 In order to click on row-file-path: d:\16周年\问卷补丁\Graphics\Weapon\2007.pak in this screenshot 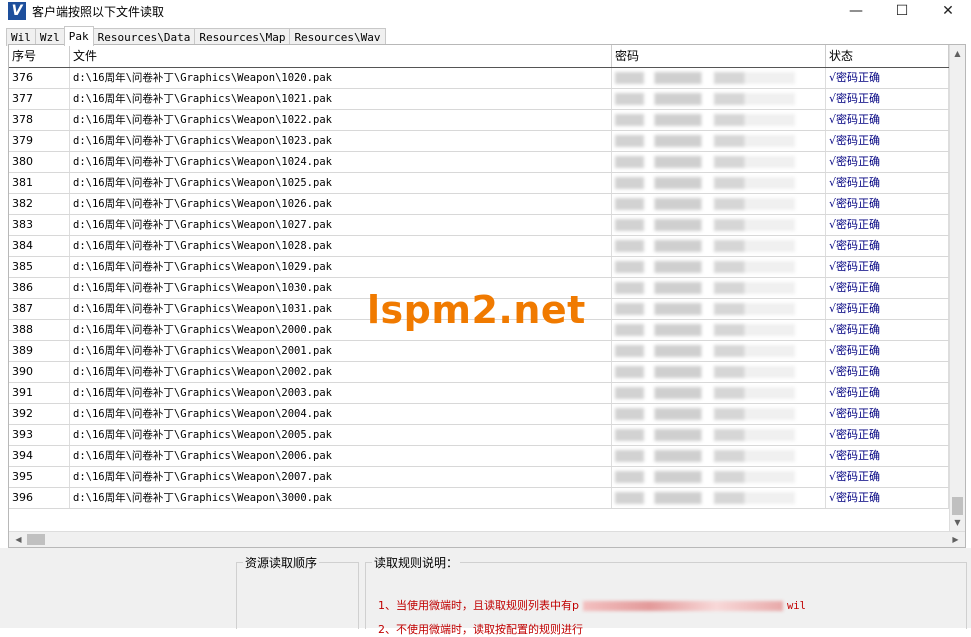, I will do `click(341, 477)`.